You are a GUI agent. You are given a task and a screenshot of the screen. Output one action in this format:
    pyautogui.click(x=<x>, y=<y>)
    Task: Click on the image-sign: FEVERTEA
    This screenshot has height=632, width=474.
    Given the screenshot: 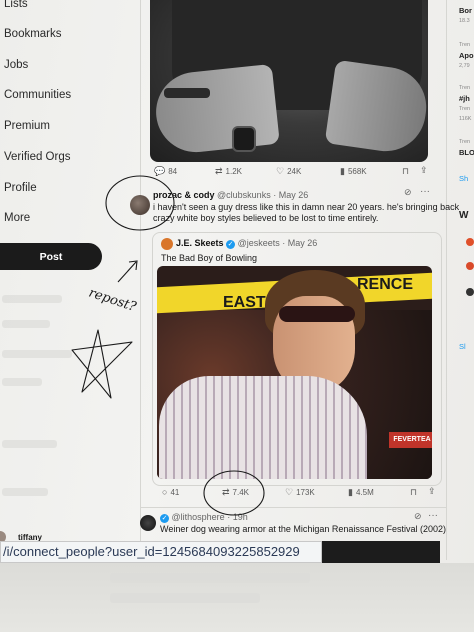 What is the action you would take?
    pyautogui.click(x=410, y=440)
    